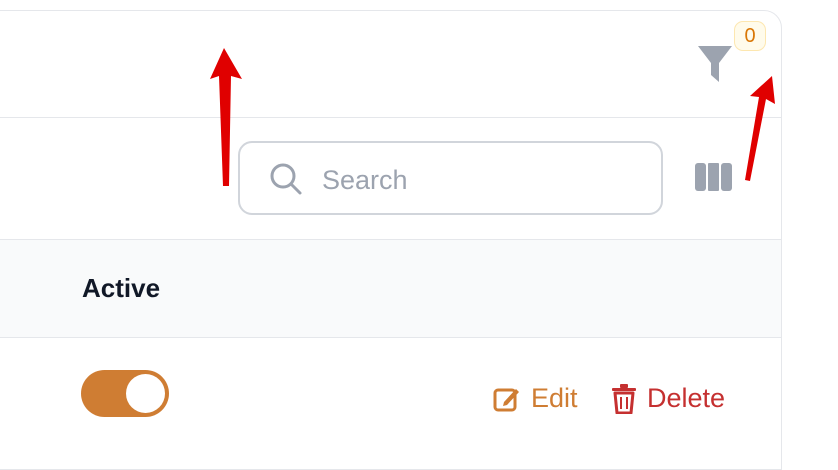  I want to click on filter-button, so click(715, 64).